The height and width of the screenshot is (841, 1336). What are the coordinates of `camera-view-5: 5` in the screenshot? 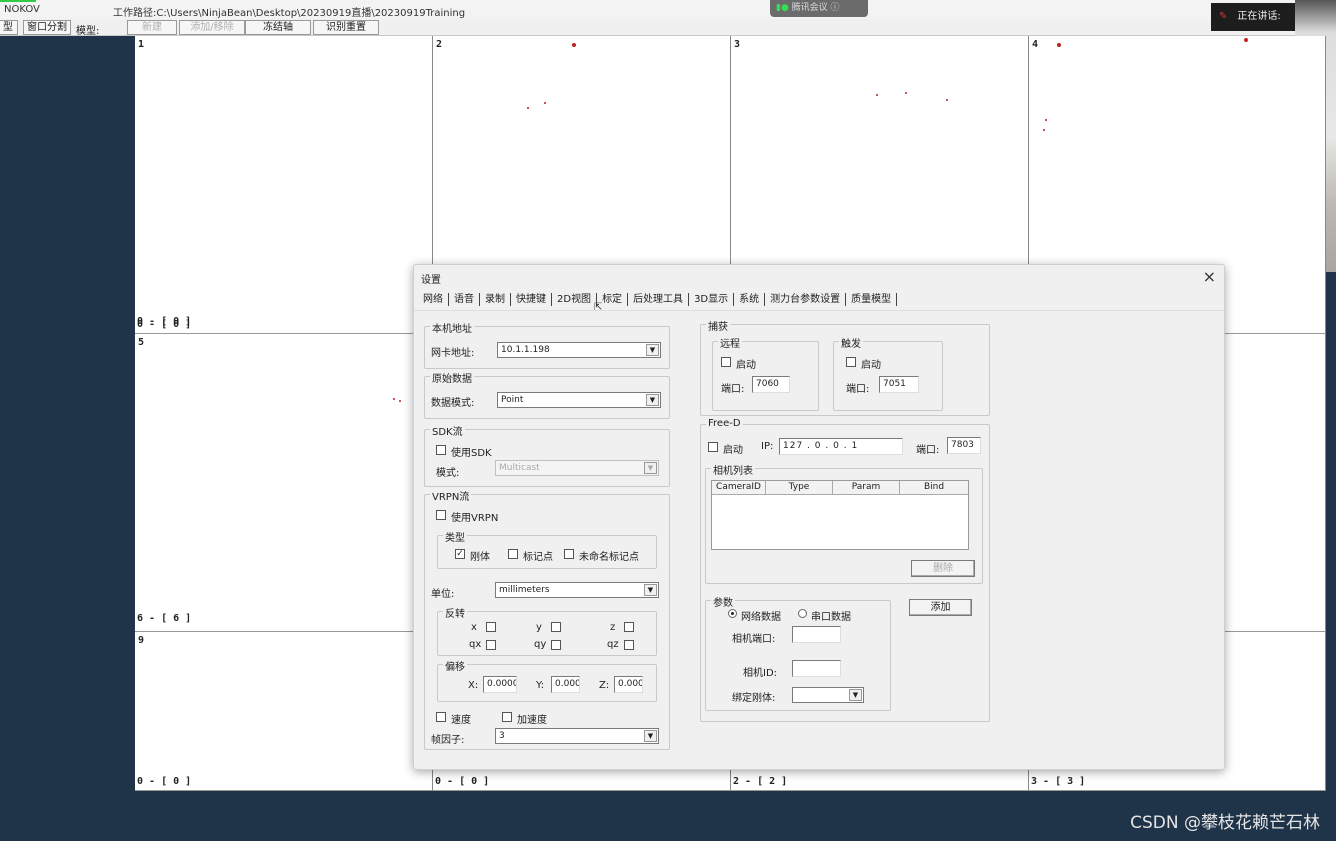 It's located at (284, 483).